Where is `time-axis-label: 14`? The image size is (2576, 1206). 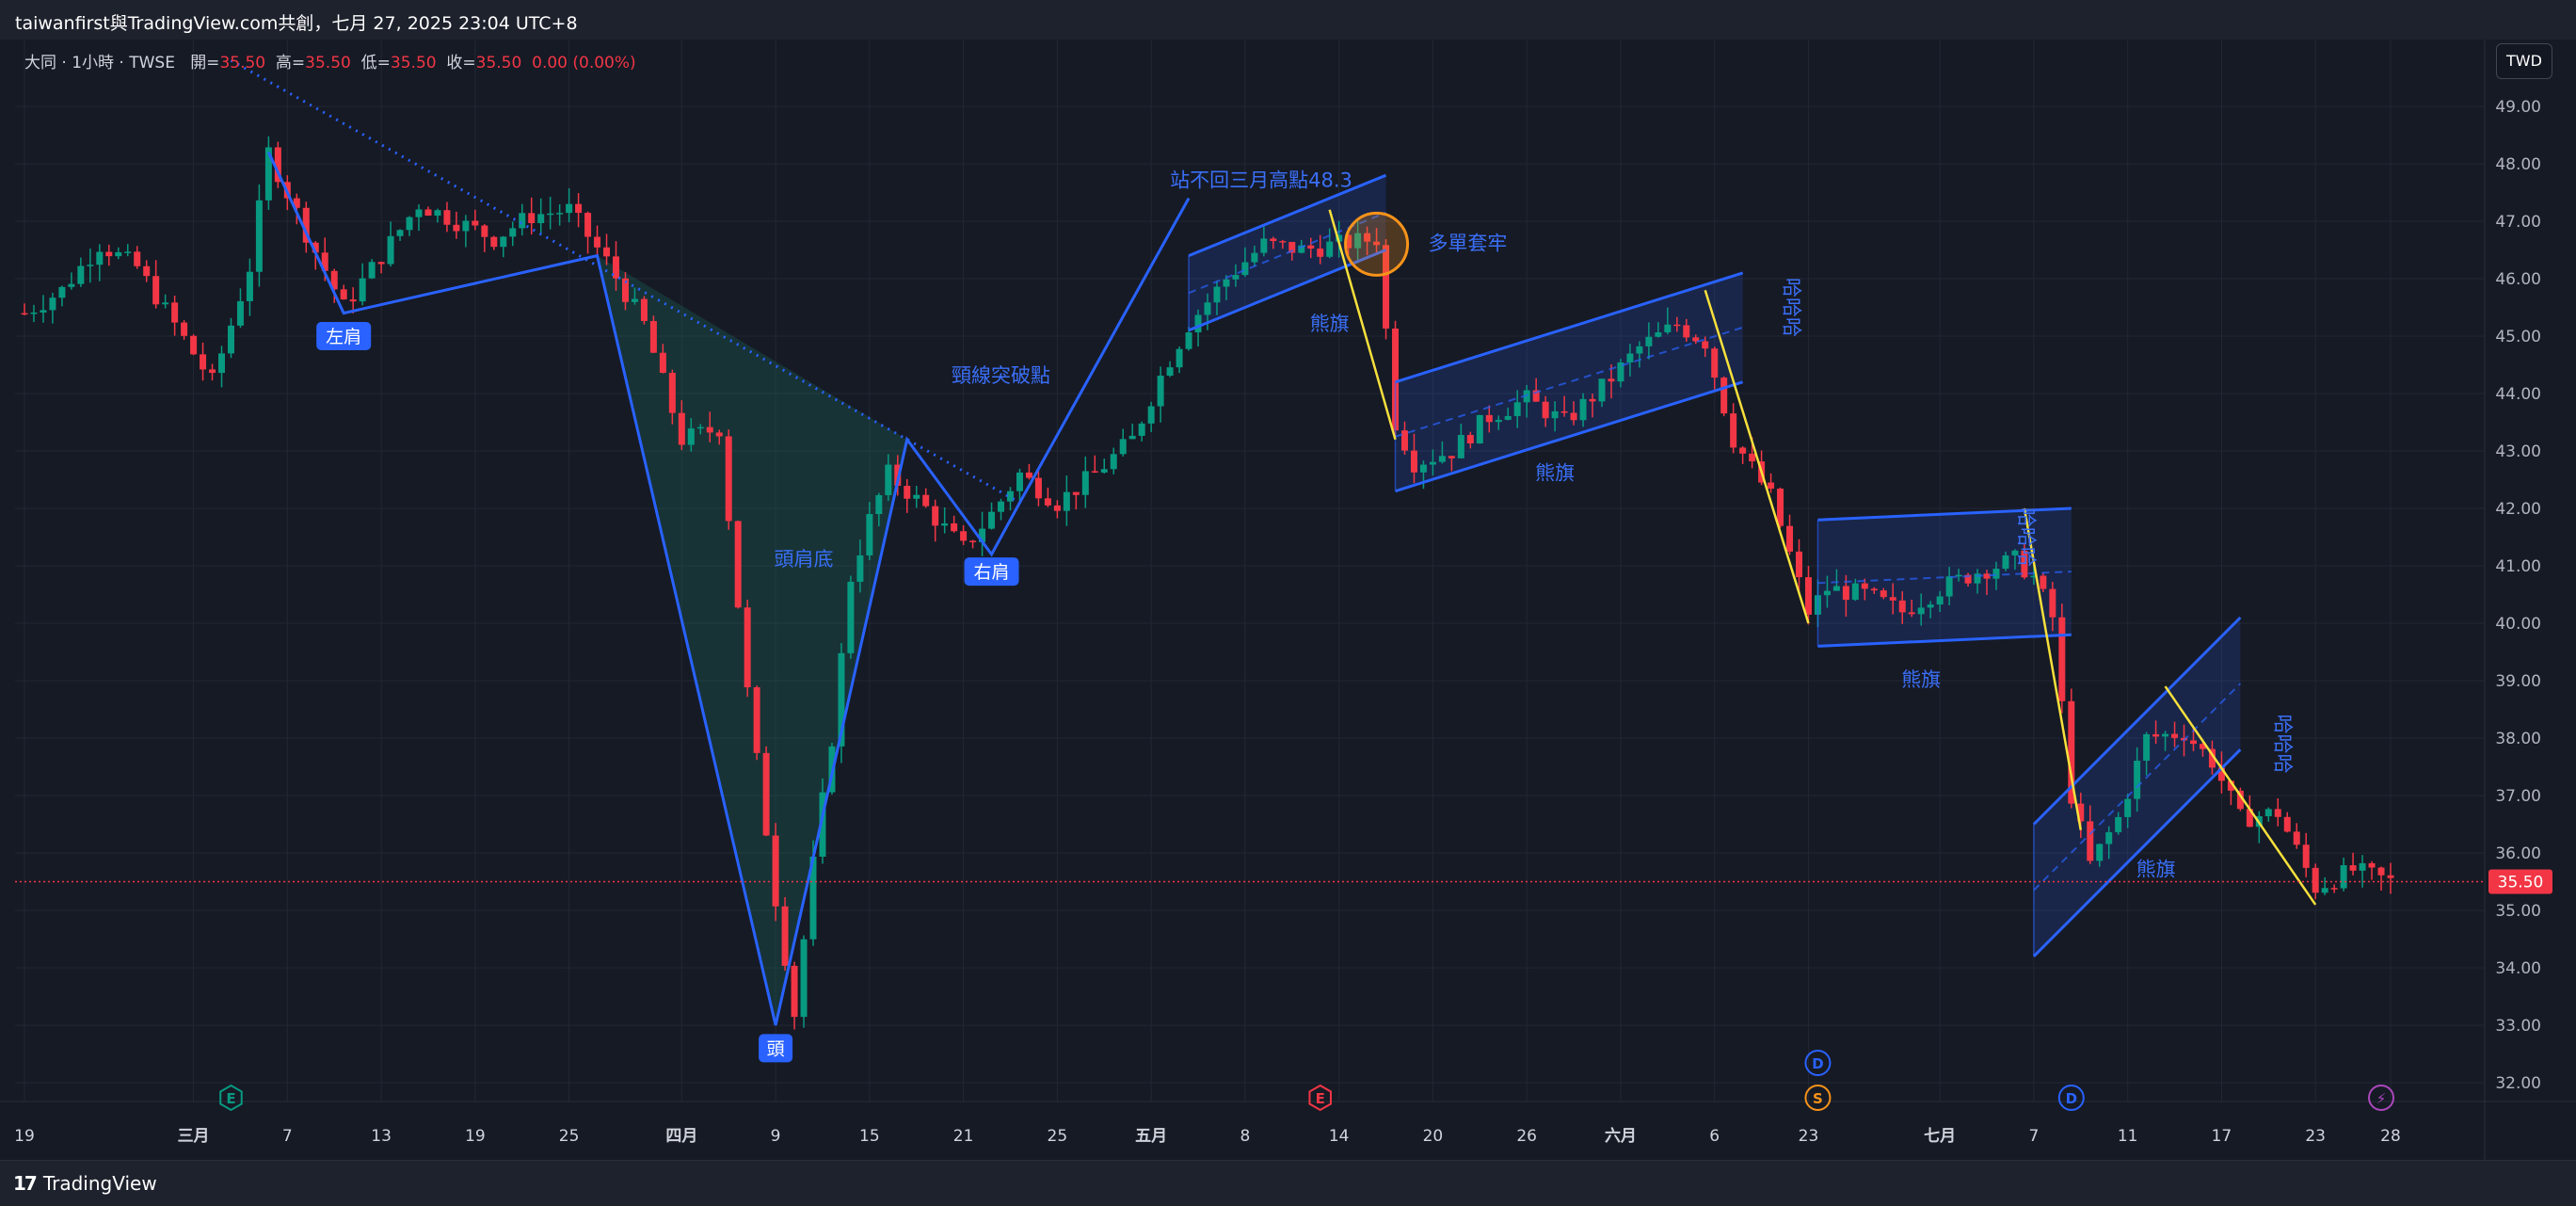 time-axis-label: 14 is located at coordinates (1339, 1136).